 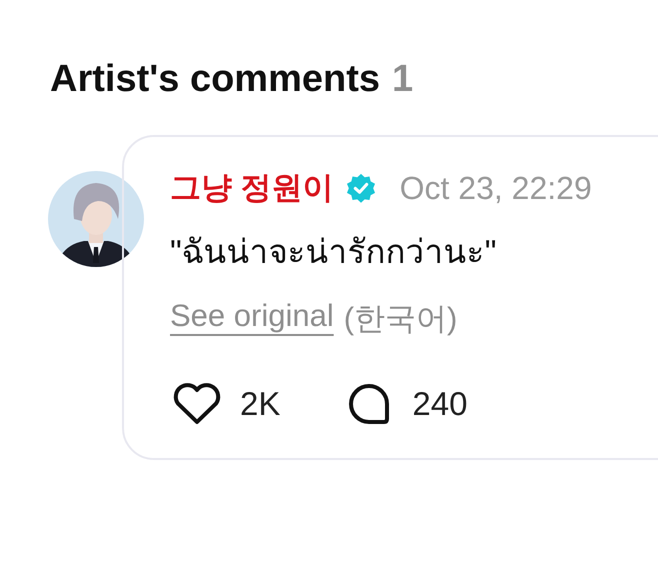 I want to click on author-name: 그냥 정원이, so click(x=252, y=188).